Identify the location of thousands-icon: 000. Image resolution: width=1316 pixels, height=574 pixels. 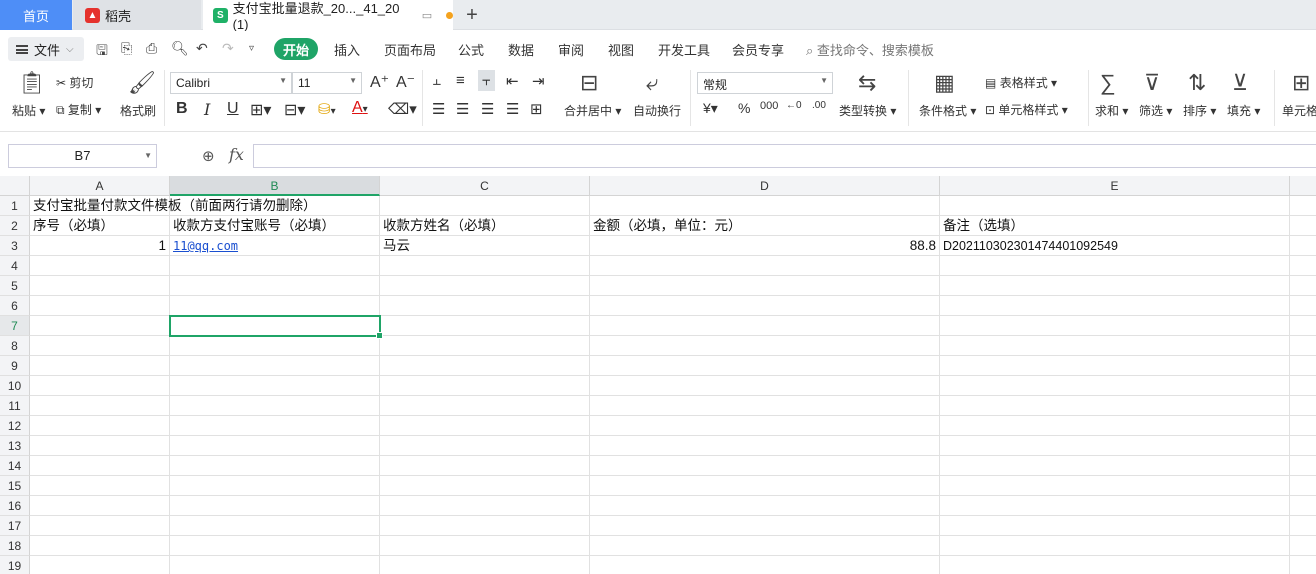
(769, 106).